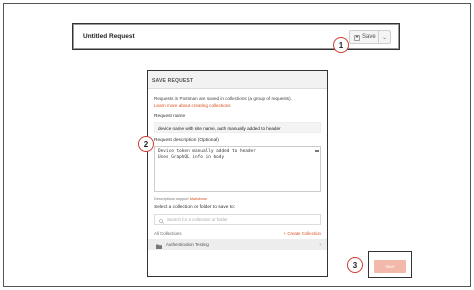  I want to click on search-icon, so click(161, 220).